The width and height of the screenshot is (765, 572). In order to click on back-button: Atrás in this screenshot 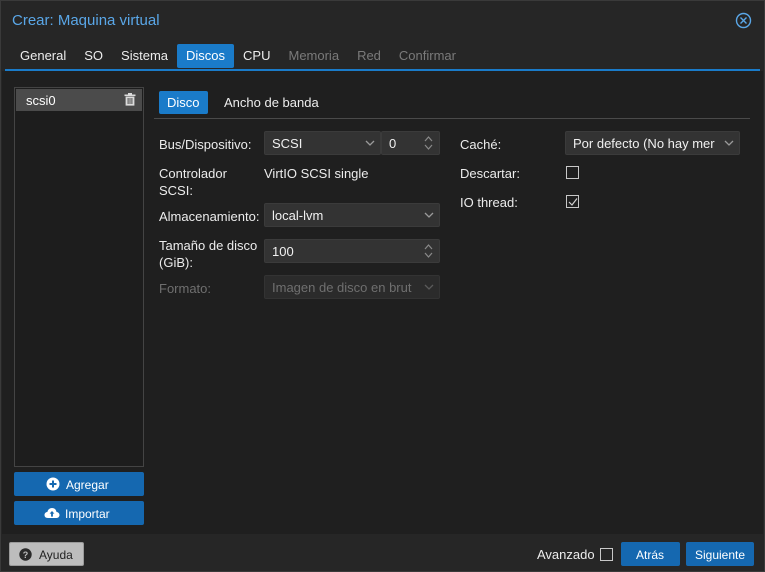, I will do `click(650, 554)`.